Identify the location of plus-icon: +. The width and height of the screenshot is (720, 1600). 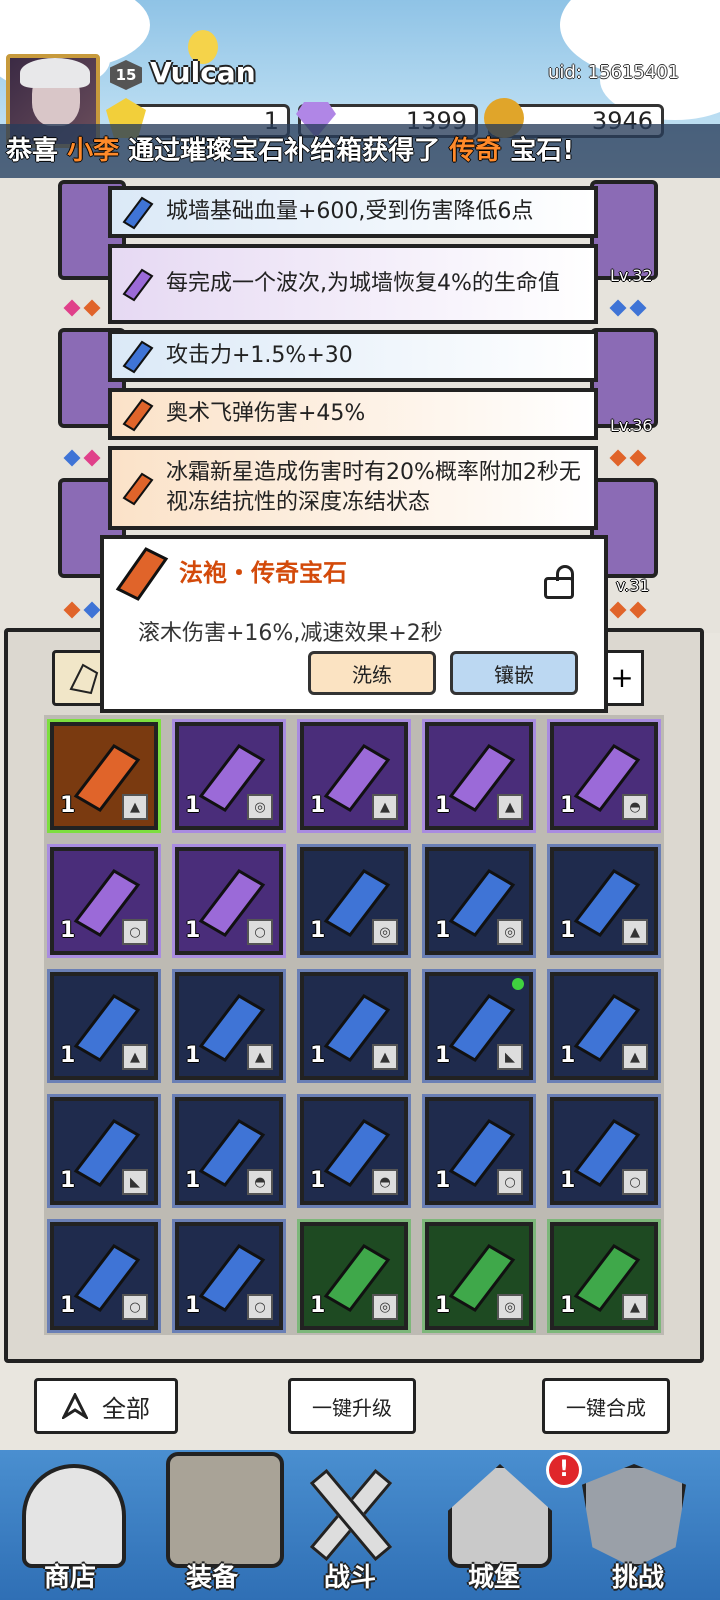
(622, 677).